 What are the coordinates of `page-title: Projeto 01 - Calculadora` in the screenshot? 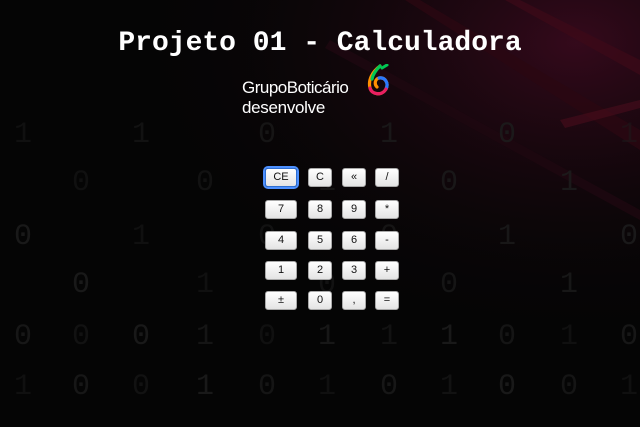 It's located at (320, 43).